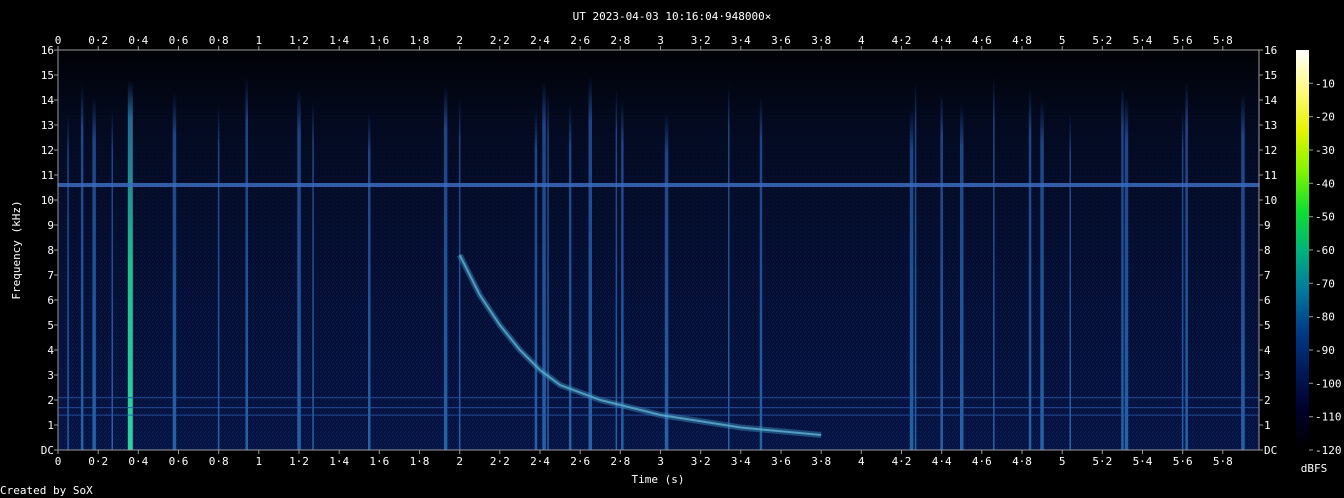  What do you see at coordinates (1325, 217) in the screenshot?
I see `colorbar-tick-label: -50` at bounding box center [1325, 217].